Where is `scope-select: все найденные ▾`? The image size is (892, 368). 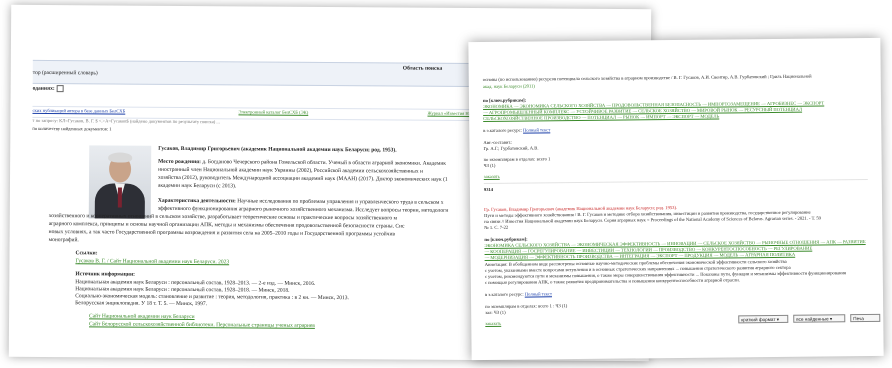 scope-select: все найденные ▾ is located at coordinates (819, 318).